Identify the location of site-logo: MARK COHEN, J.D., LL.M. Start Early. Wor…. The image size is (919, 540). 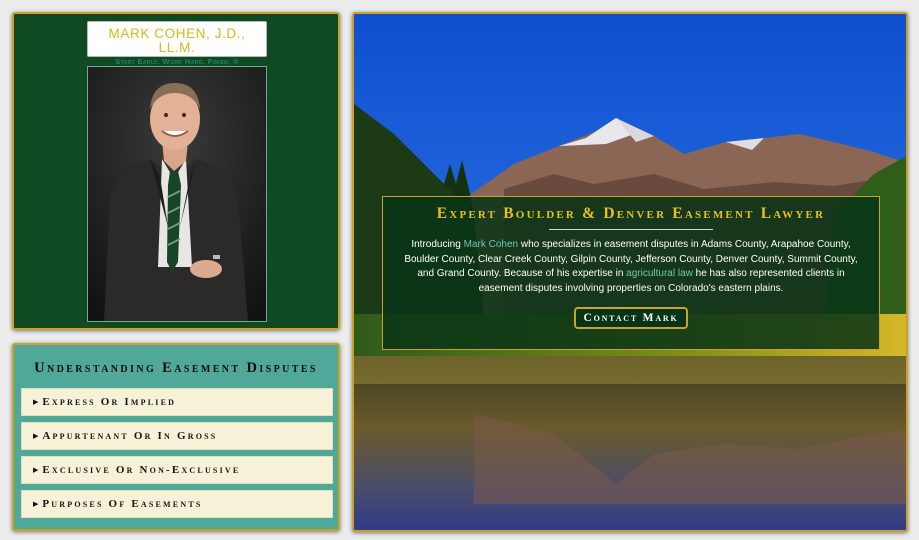
(177, 43).